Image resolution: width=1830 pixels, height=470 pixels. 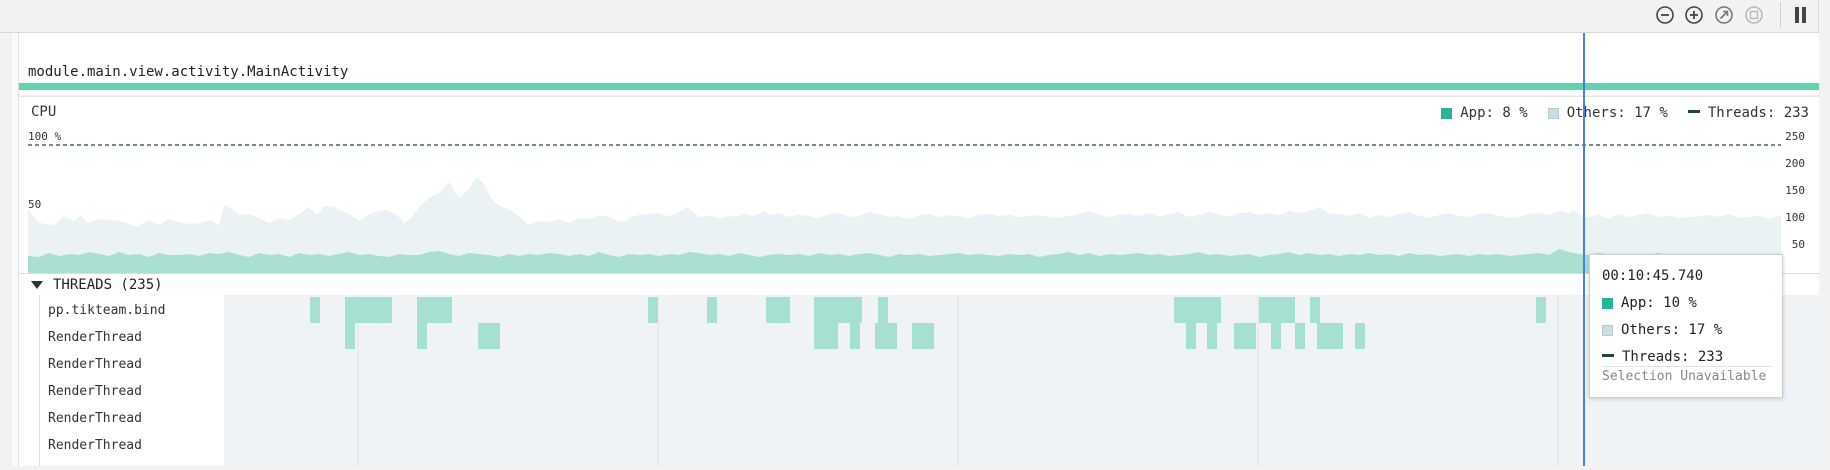 I want to click on thread-name: pp.tikteam.bind, so click(x=106, y=310).